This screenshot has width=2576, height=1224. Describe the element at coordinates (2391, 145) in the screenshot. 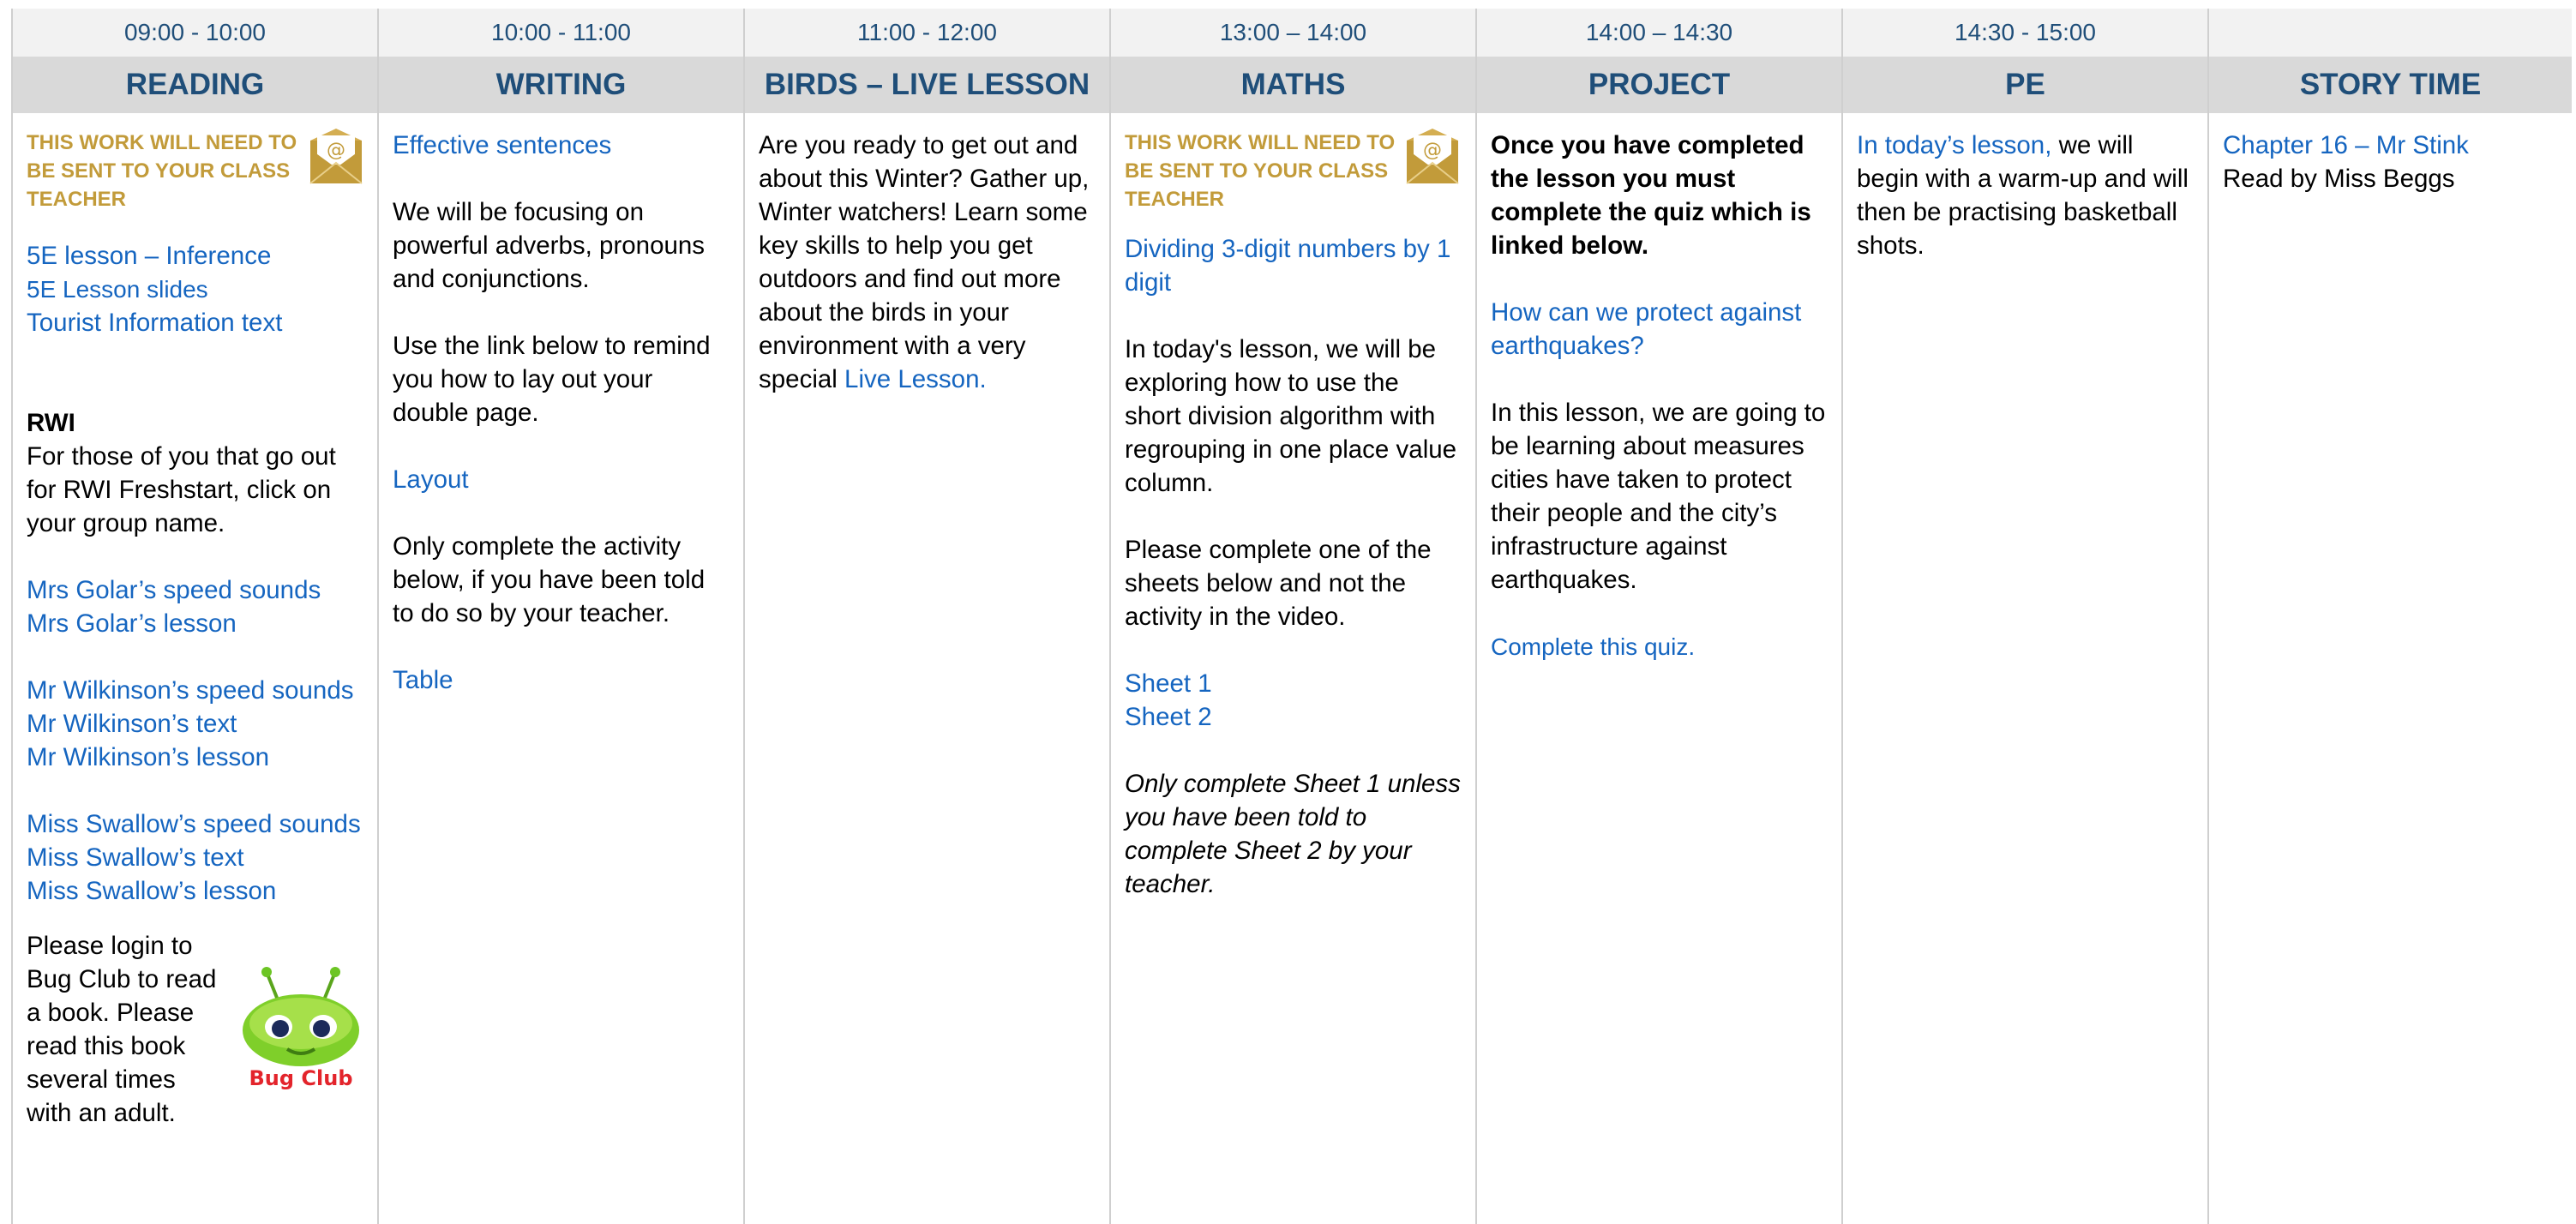

I see `link-mr-stink-chapter: Chapter 16 – Mr Stink` at that location.